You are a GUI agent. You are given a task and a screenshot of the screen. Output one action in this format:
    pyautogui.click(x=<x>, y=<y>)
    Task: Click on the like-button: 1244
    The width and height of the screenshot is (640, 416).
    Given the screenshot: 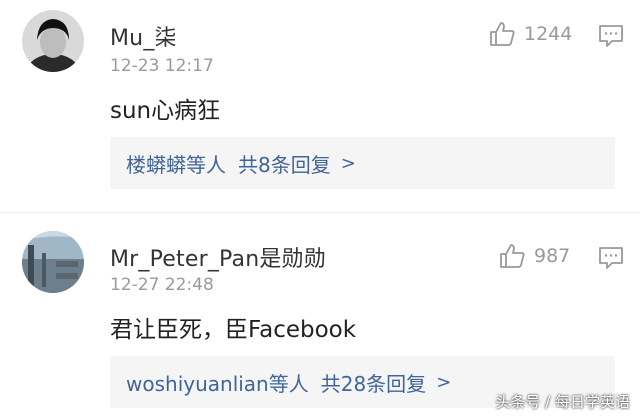 What is the action you would take?
    pyautogui.click(x=530, y=34)
    